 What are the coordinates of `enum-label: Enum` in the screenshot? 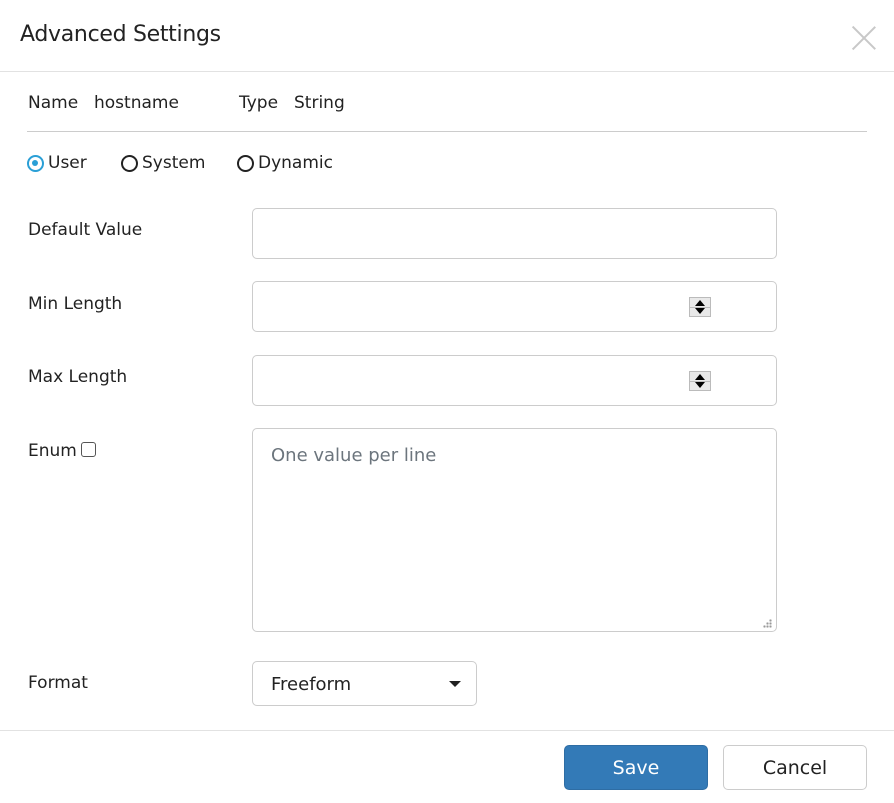 It's located at (52, 451).